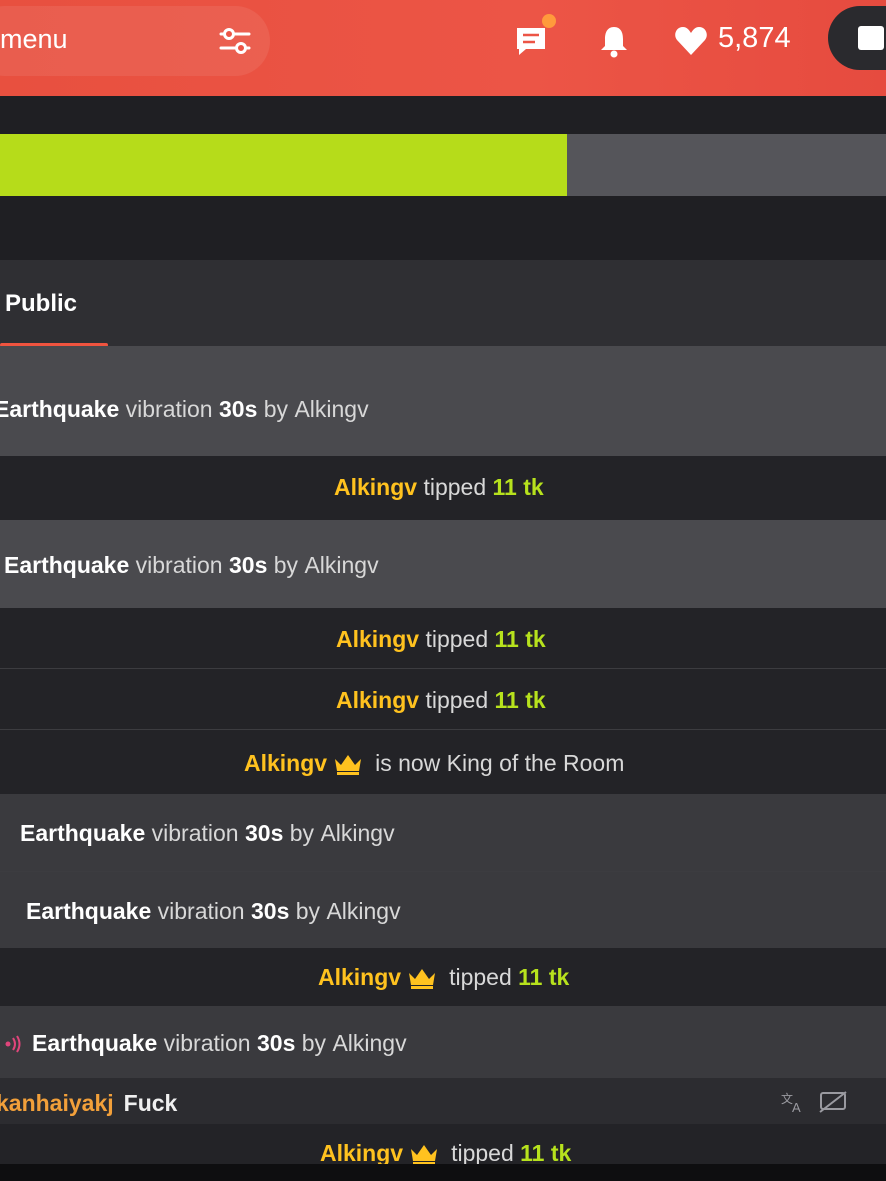 The height and width of the screenshot is (1181, 886). I want to click on messages-icon, so click(531, 41).